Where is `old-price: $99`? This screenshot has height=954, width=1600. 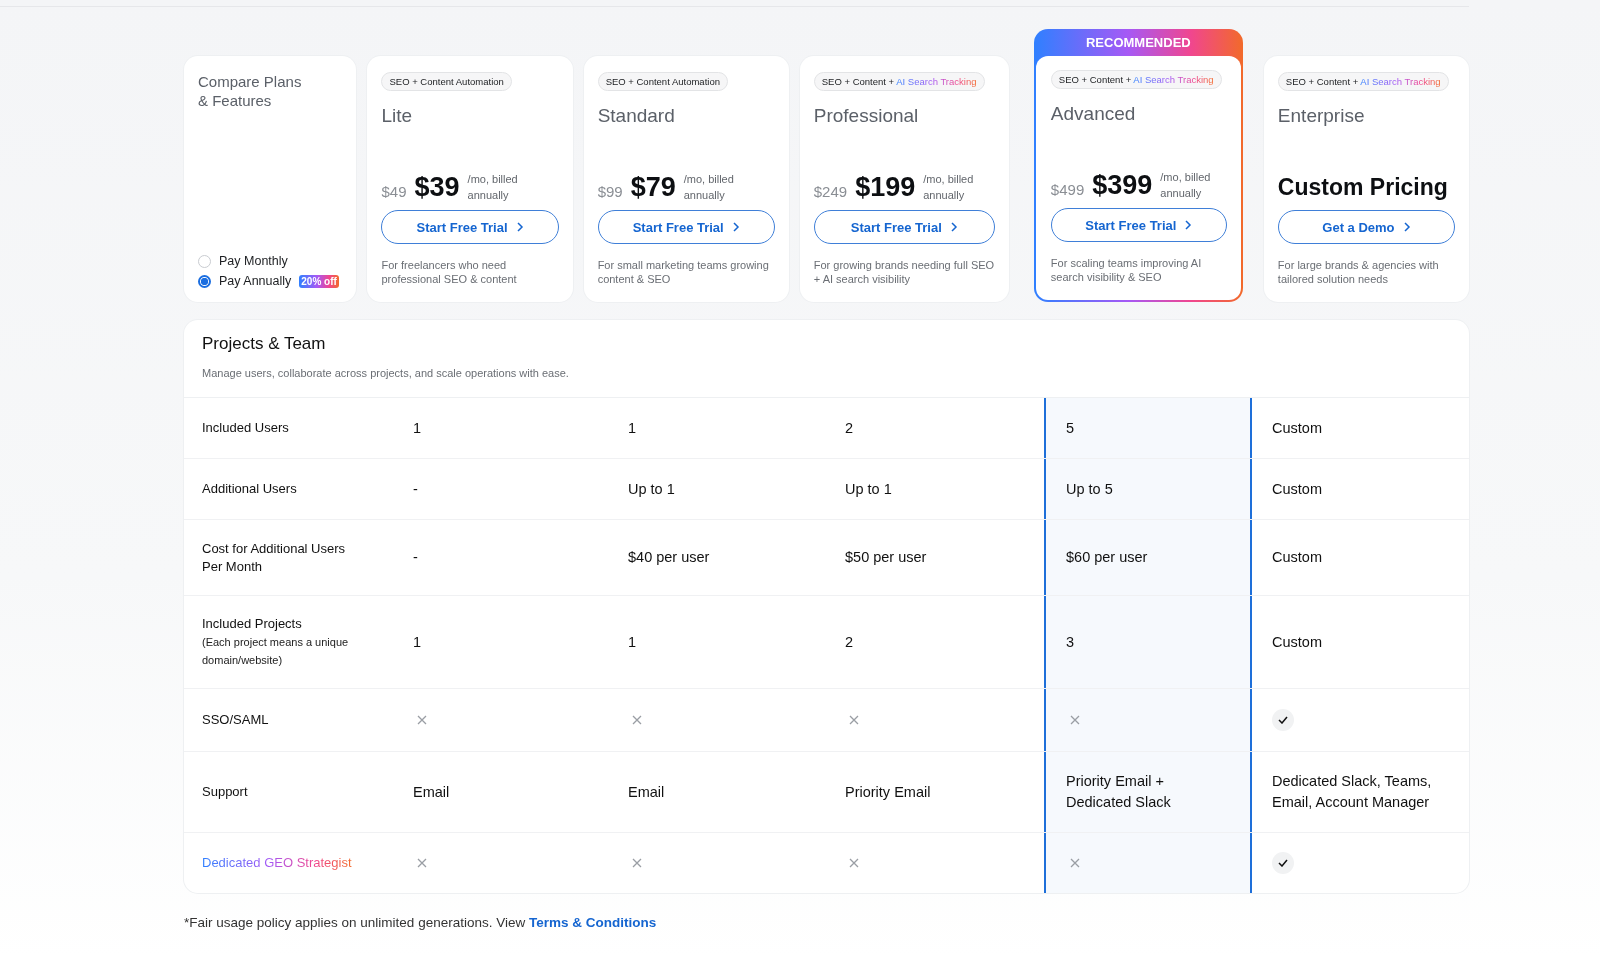 old-price: $99 is located at coordinates (610, 191).